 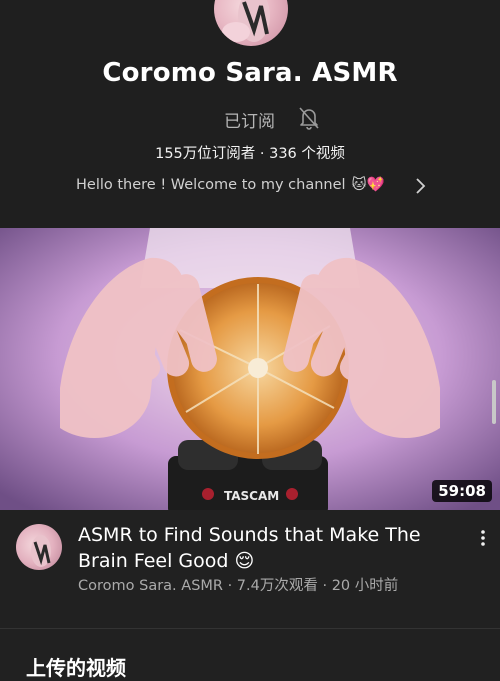 I want to click on video-meta: Coromo Sara. ASMR · 7.4万次观看 · 20 小时前, so click(x=238, y=586).